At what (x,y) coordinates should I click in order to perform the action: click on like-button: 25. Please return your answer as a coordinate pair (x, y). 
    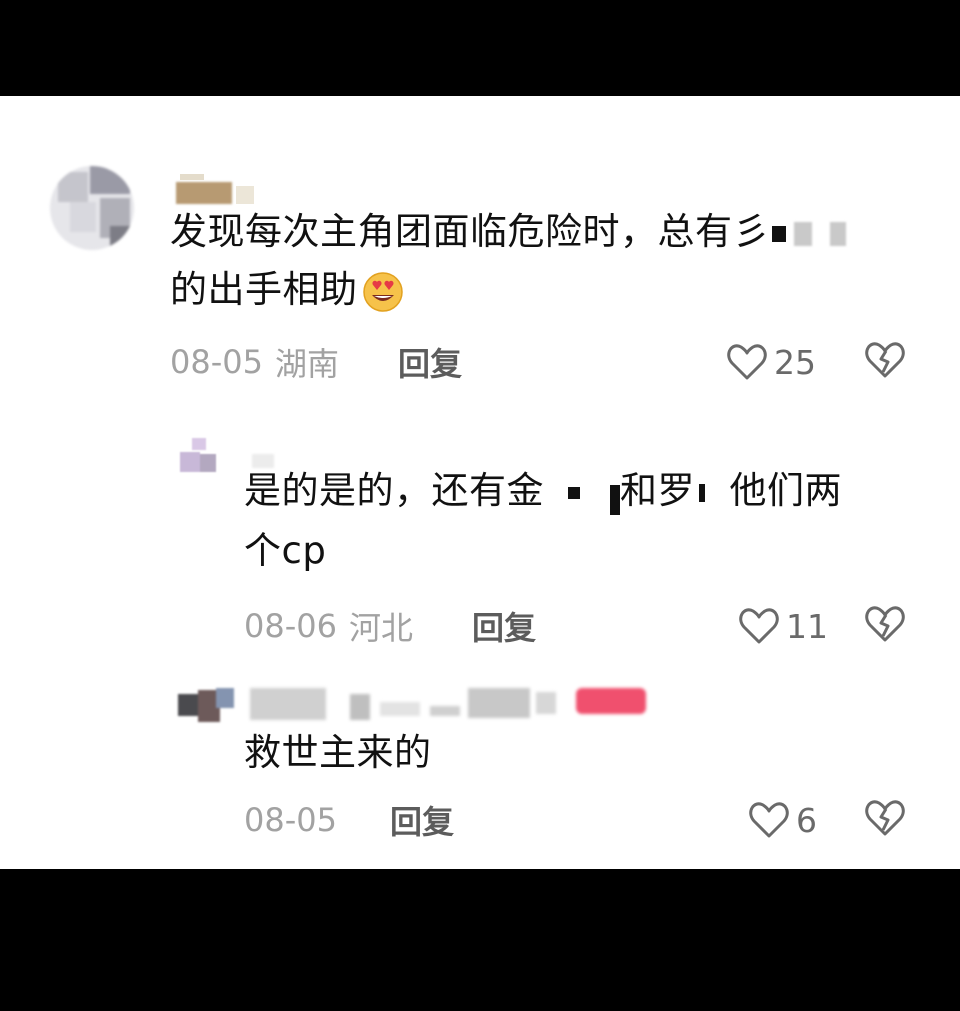
    Looking at the image, I should click on (771, 362).